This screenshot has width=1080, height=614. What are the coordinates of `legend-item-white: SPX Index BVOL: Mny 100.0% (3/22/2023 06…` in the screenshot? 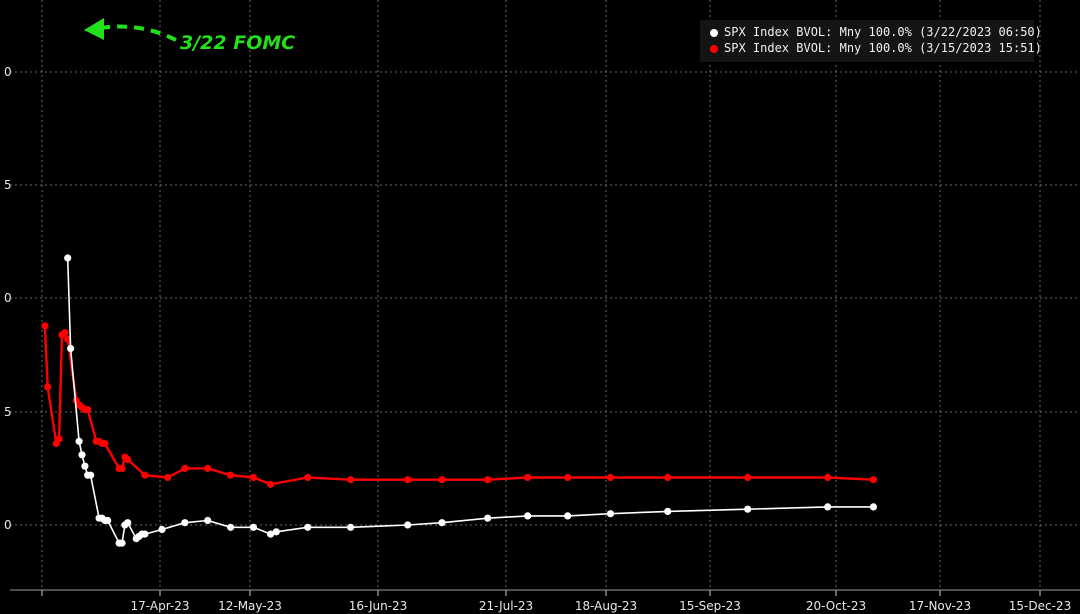 It's located at (876, 32).